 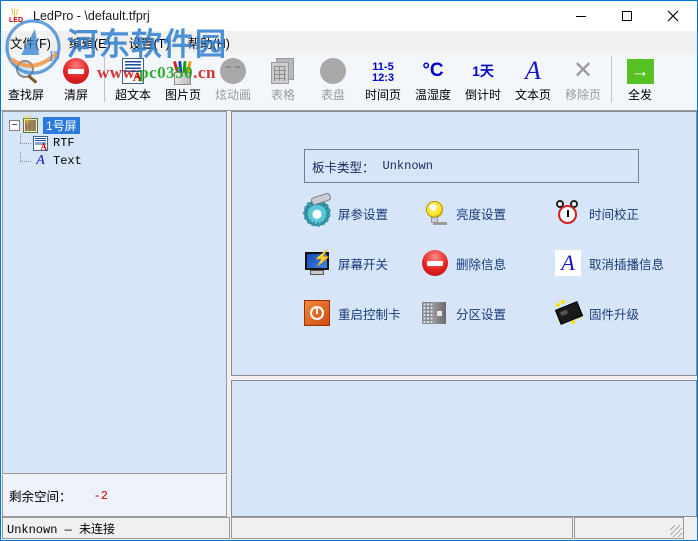 What do you see at coordinates (209, 42) in the screenshot?
I see `menu-help: 帮助(H)` at bounding box center [209, 42].